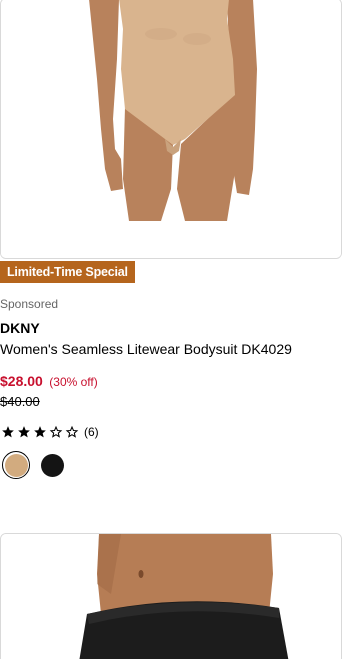  Describe the element at coordinates (34, 465) in the screenshot. I see `color-swatches` at that location.